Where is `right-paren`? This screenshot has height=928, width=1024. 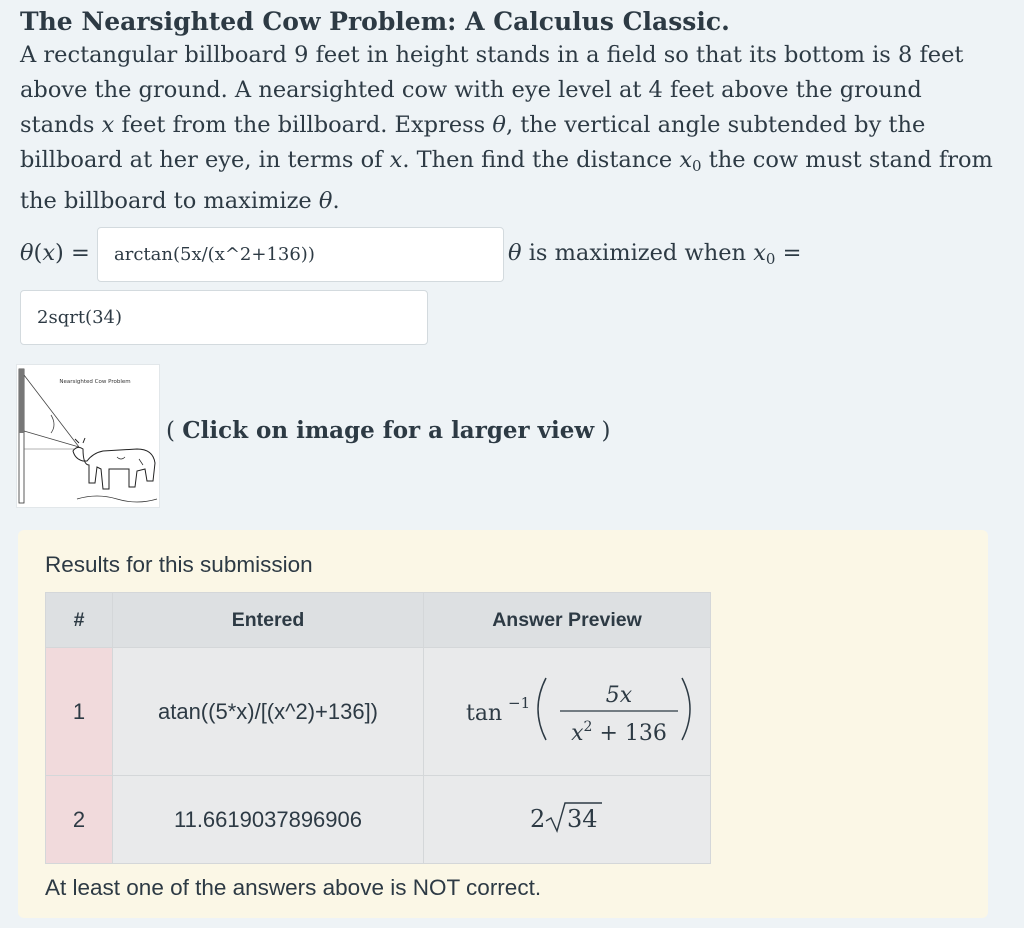 right-paren is located at coordinates (686, 708).